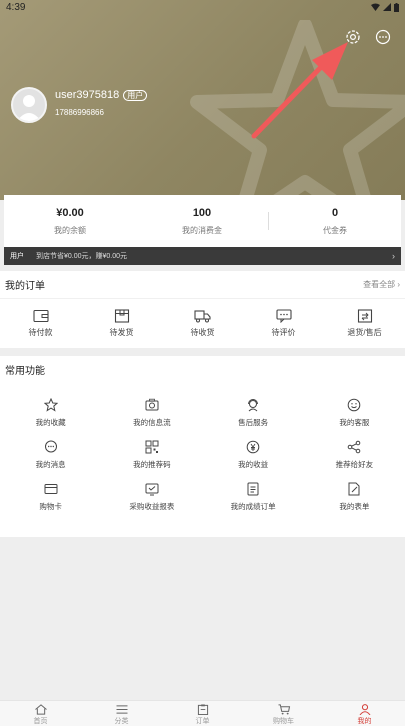 The image size is (405, 726). What do you see at coordinates (40, 323) in the screenshot?
I see `order-pending-payment: 待付款` at bounding box center [40, 323].